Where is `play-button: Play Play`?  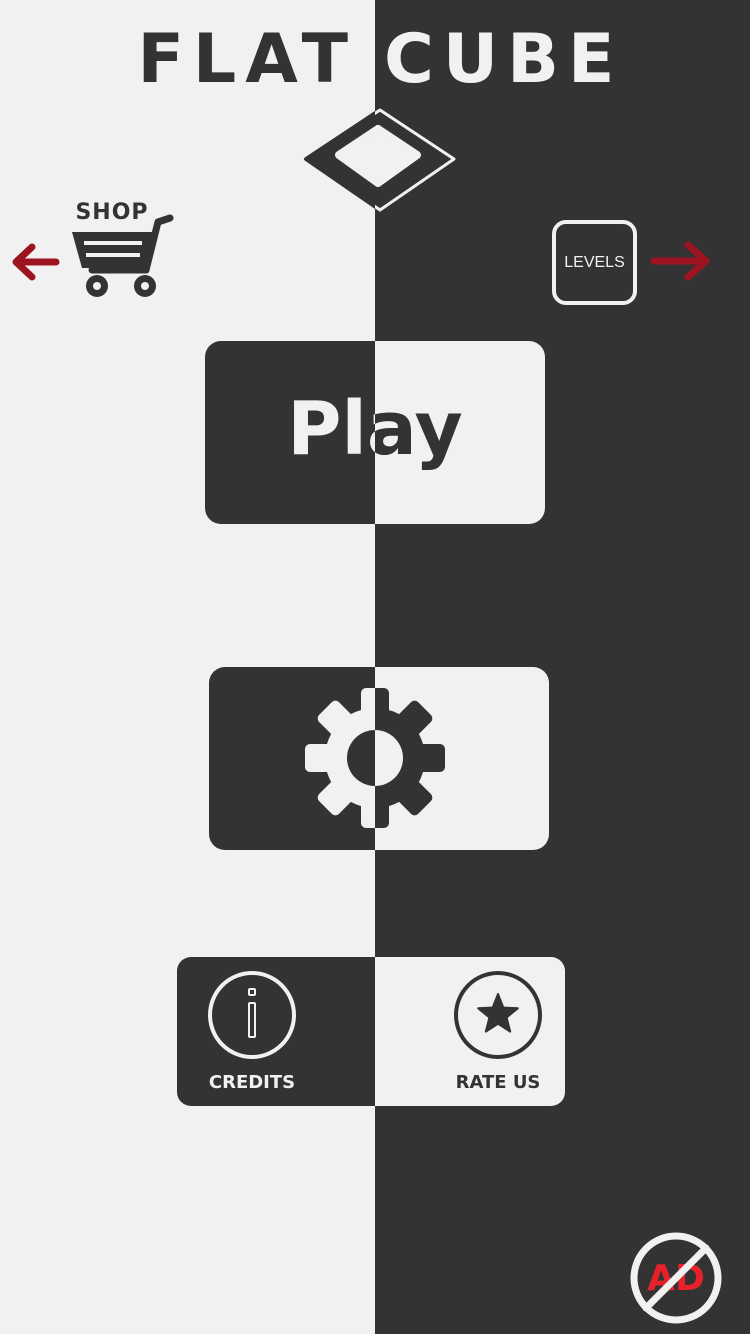
play-button: Play Play is located at coordinates (375, 432).